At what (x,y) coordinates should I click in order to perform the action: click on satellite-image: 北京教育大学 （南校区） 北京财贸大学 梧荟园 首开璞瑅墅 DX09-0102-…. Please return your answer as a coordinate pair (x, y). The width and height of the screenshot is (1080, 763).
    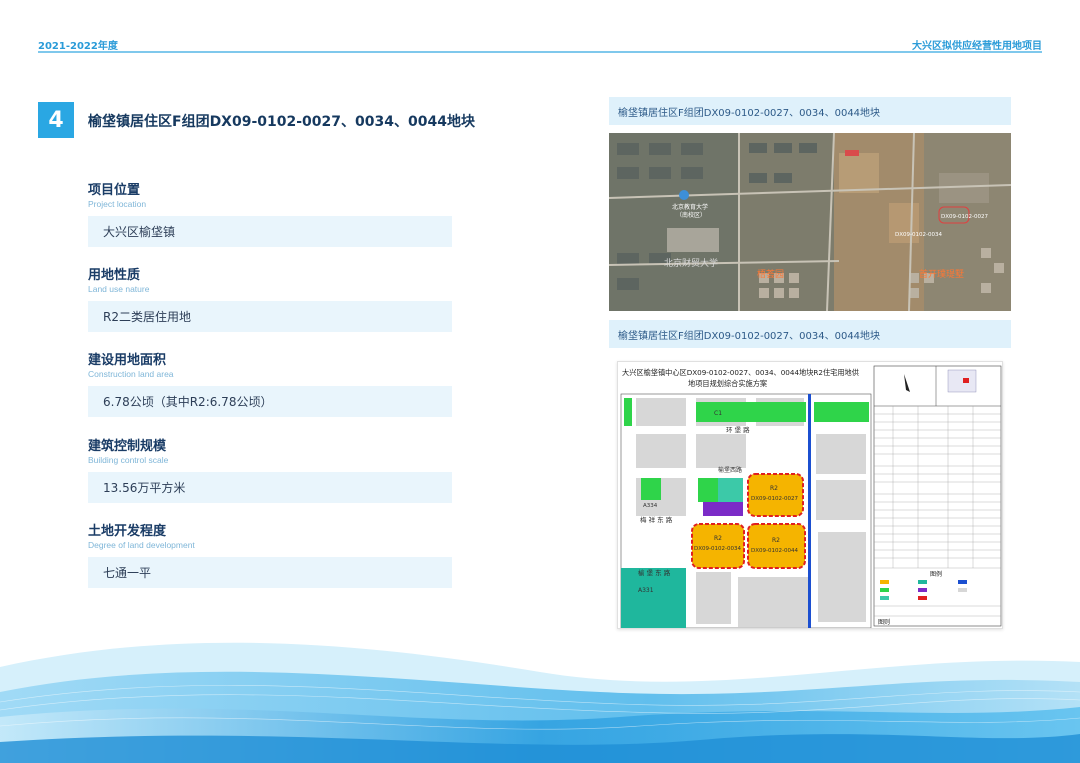
    Looking at the image, I should click on (810, 222).